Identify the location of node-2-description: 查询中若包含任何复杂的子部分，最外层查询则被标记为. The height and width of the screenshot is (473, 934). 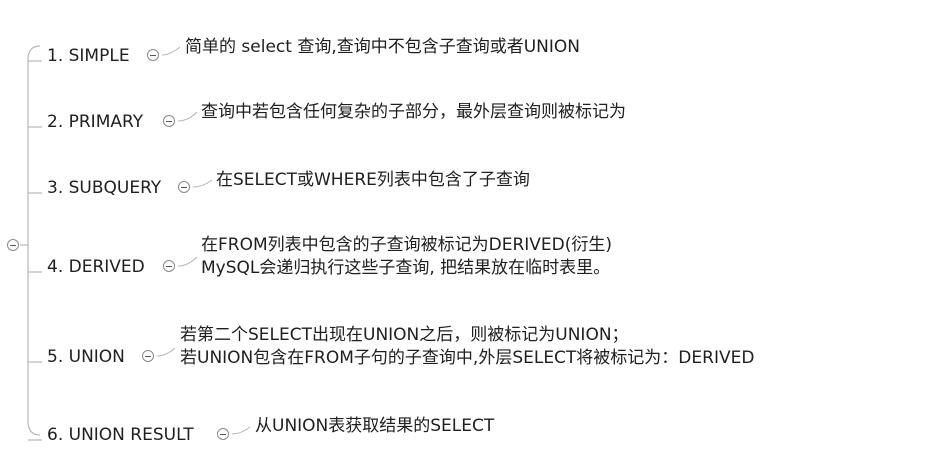
(413, 112).